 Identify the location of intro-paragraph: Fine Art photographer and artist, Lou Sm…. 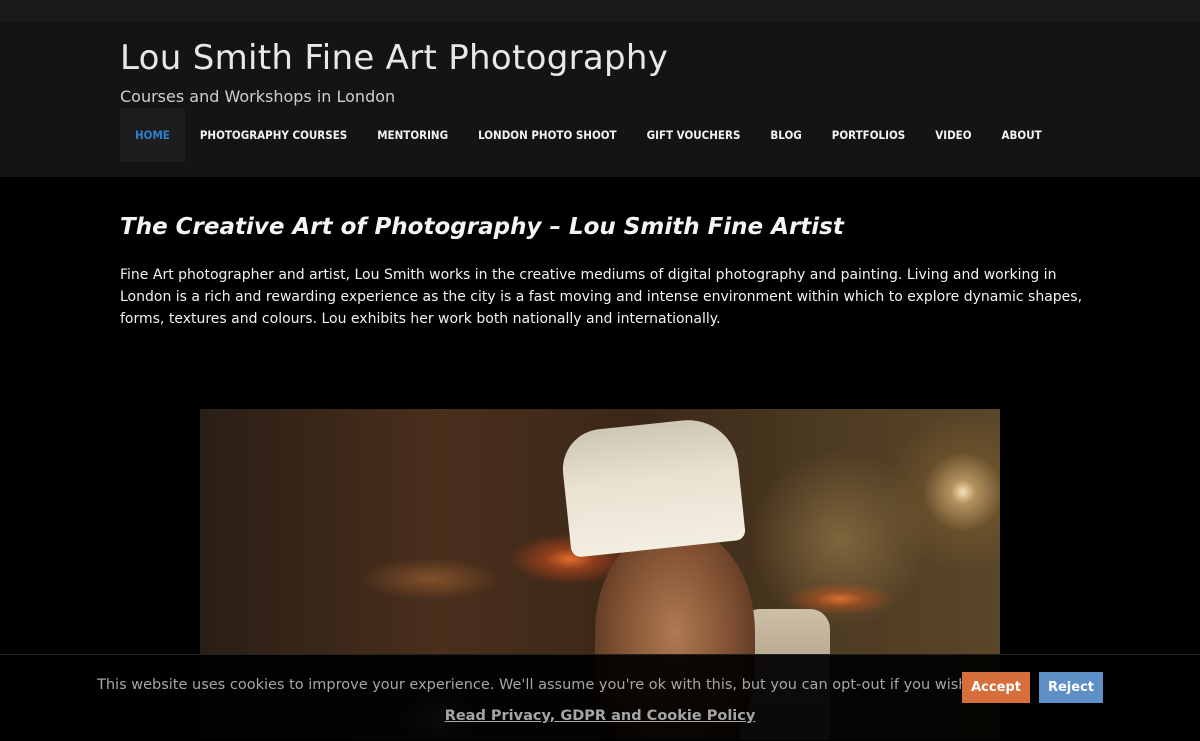
(601, 297).